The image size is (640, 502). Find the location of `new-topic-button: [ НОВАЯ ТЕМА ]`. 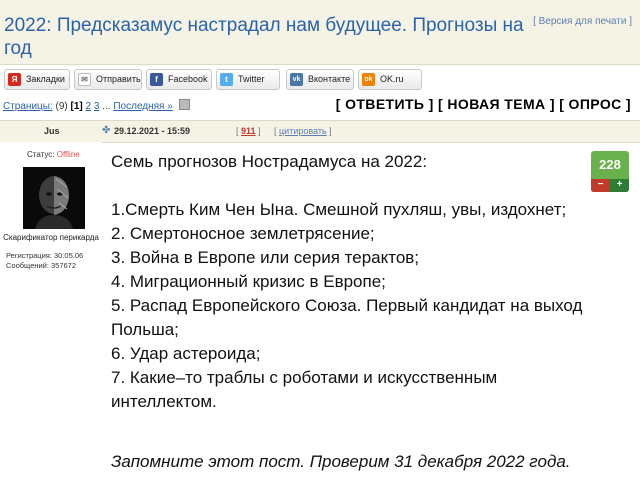

new-topic-button: [ НОВАЯ ТЕМА ] is located at coordinates (496, 104).